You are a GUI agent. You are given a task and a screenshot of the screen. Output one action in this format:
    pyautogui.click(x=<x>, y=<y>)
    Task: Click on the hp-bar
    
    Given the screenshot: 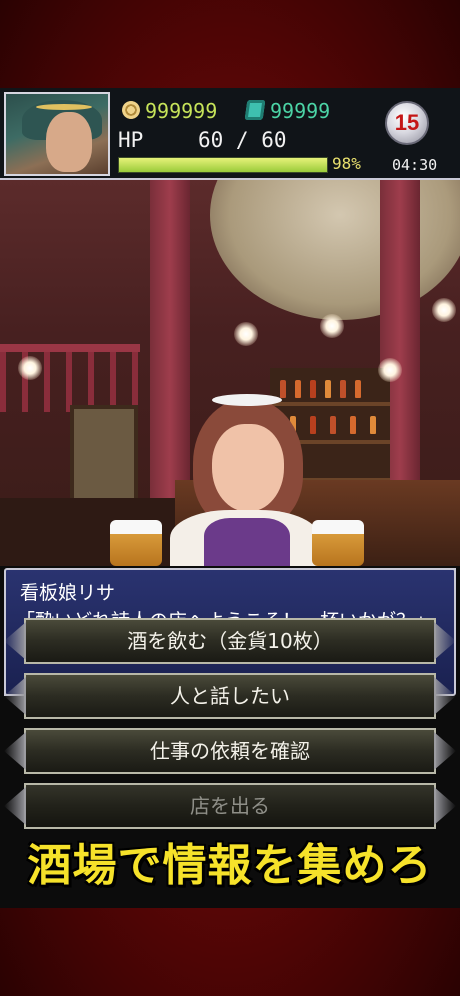 What is the action you would take?
    pyautogui.click(x=223, y=165)
    